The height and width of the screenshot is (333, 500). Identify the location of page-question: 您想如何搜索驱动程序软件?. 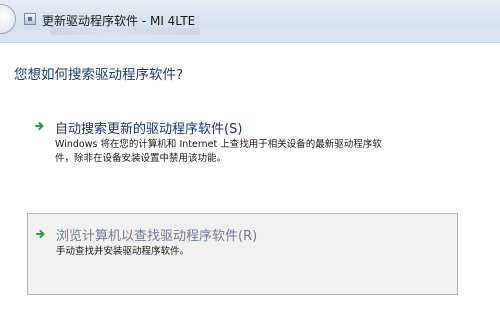
(99, 75).